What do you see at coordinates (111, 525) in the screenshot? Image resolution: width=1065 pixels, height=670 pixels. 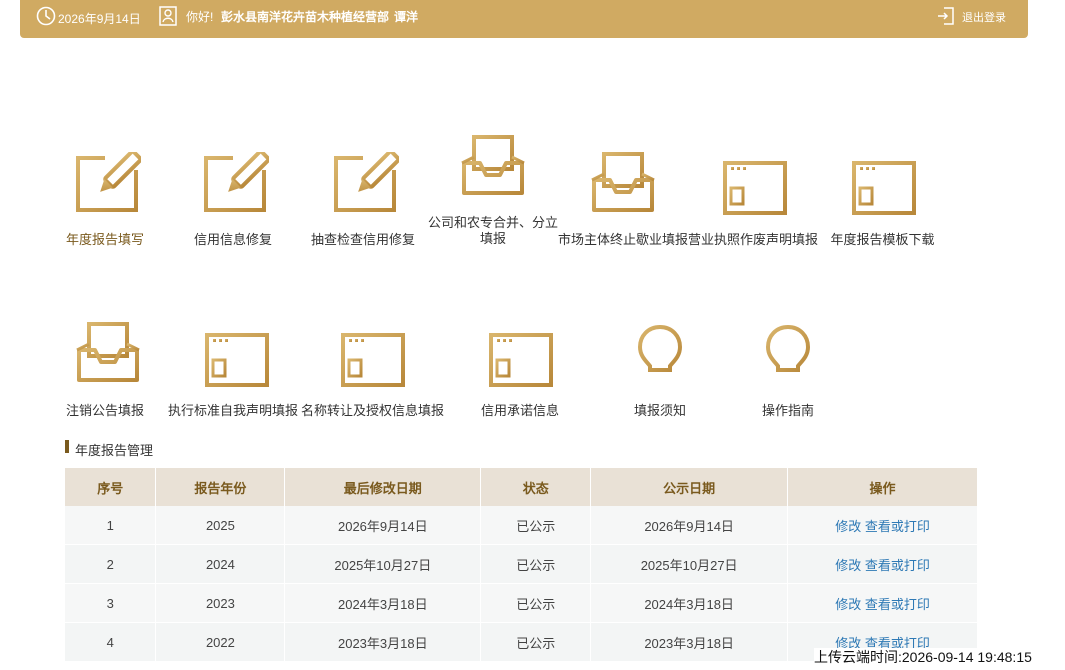 I see `cell-no: 1` at bounding box center [111, 525].